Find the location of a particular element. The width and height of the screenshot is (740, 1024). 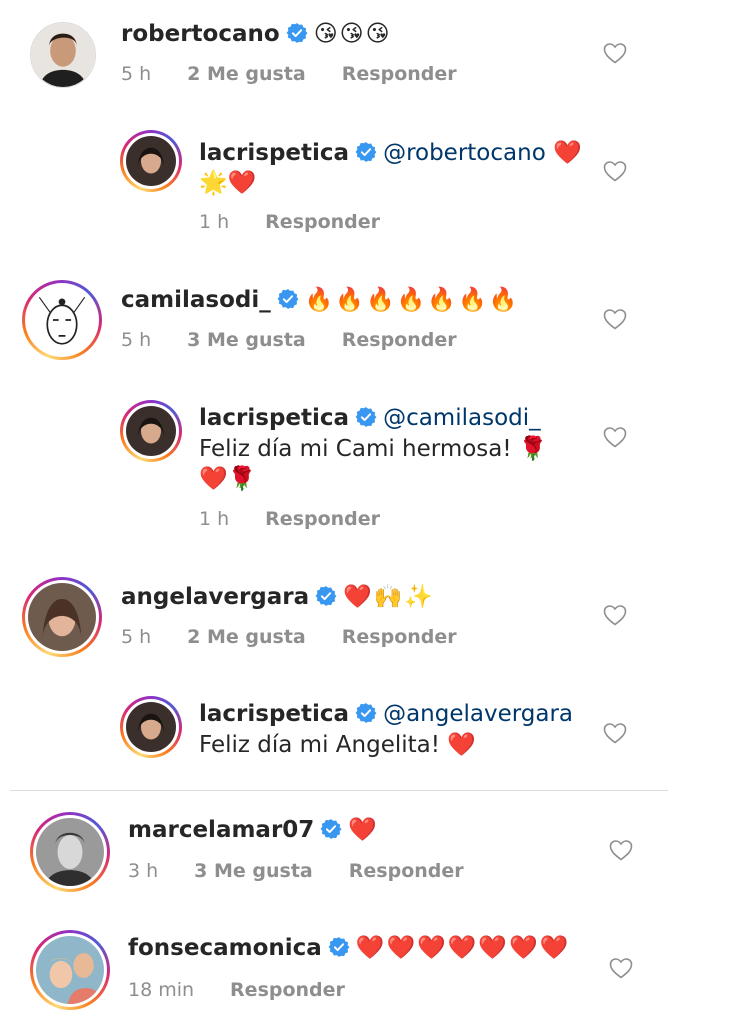

timestamp: 18 min is located at coordinates (161, 990).